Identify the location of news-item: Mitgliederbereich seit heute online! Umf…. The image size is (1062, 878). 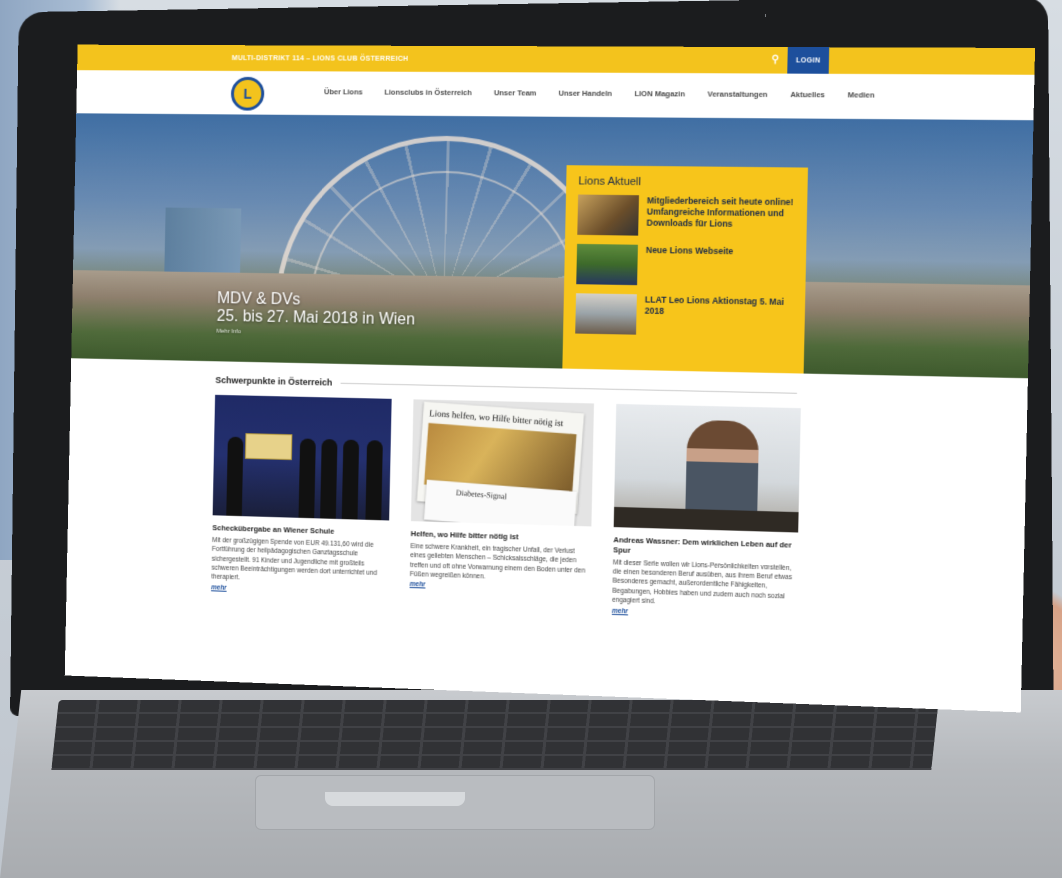
(686, 216).